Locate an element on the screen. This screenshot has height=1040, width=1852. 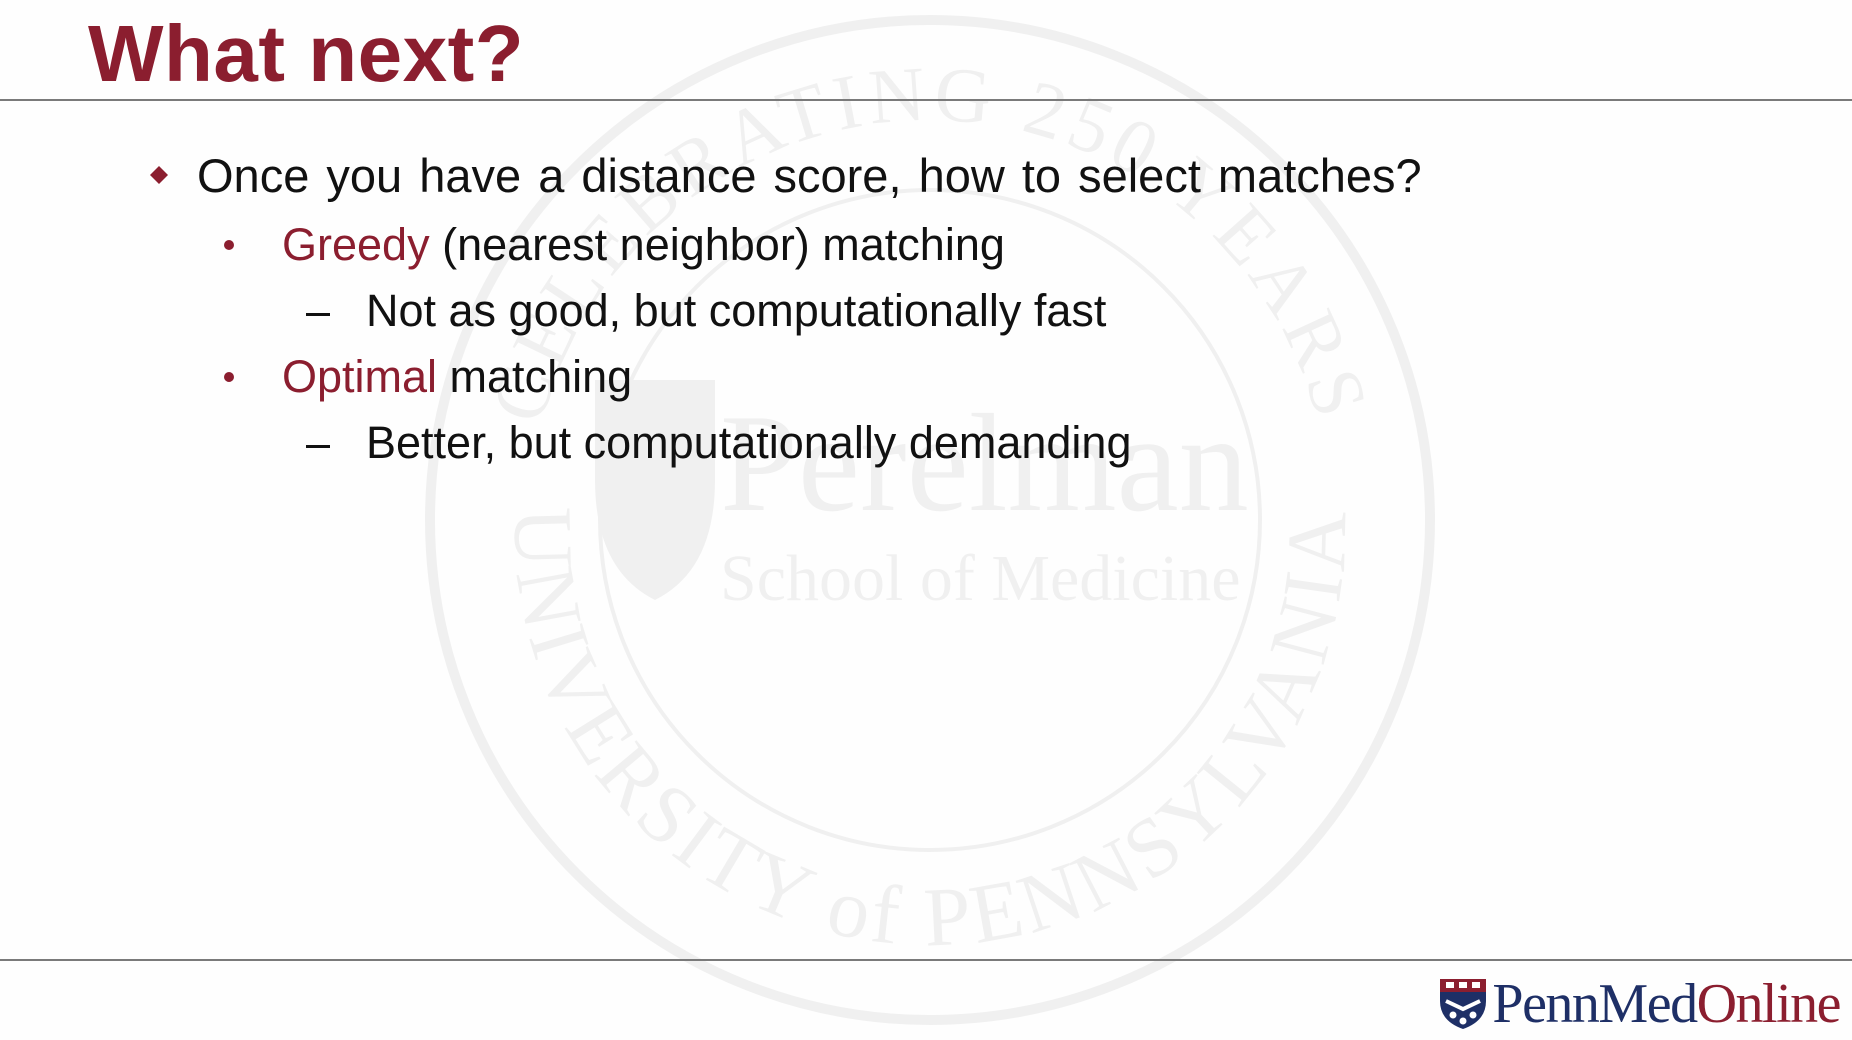
logo-wordmark: PennMedOnline is located at coordinates (1667, 1004).